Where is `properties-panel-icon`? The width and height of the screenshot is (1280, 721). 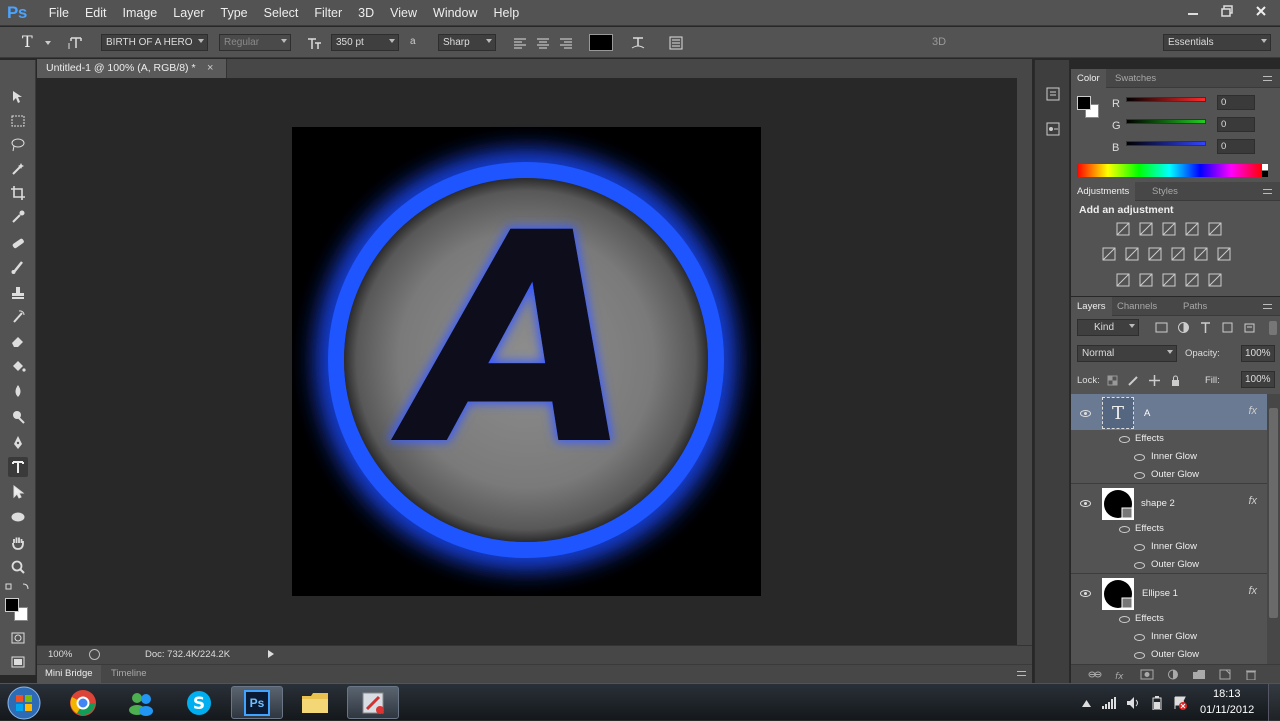
properties-panel-icon is located at coordinates (1053, 129).